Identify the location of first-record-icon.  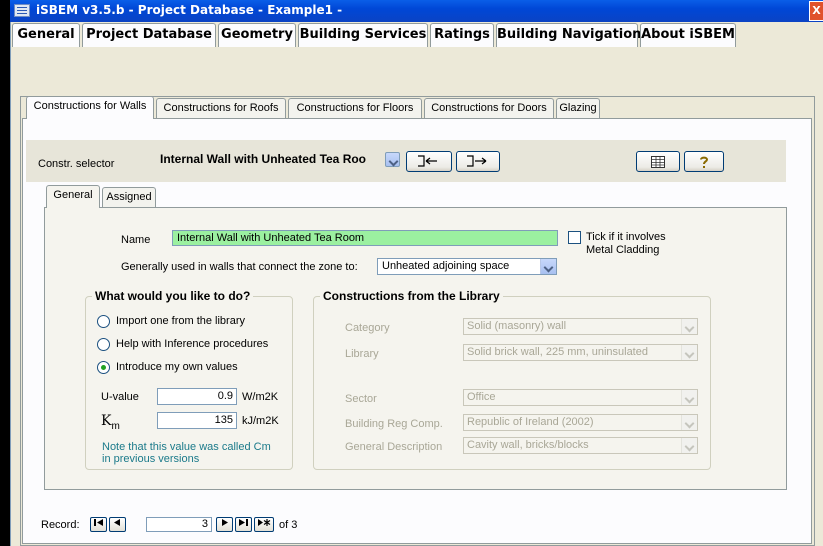
(98, 522).